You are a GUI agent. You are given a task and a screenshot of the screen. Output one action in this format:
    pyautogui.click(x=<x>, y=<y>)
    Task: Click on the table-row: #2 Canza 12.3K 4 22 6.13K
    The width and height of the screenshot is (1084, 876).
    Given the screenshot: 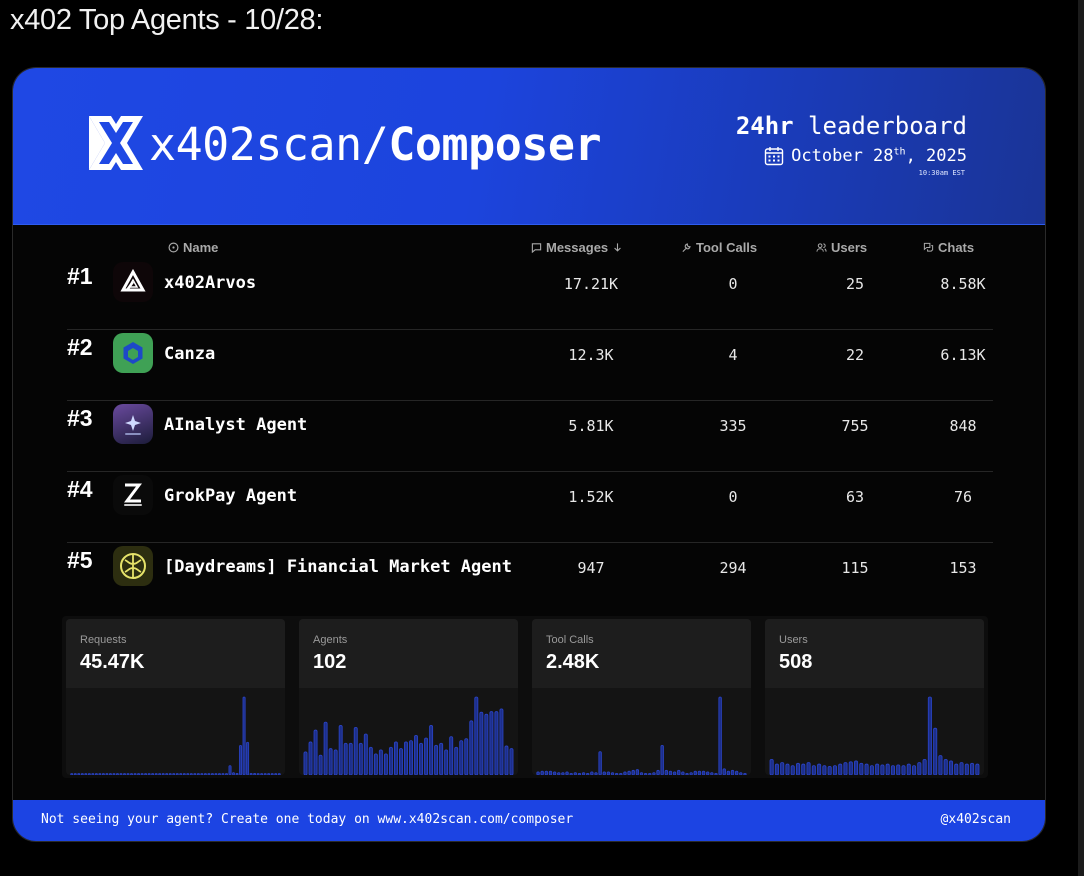 What is the action you would take?
    pyautogui.click(x=530, y=365)
    